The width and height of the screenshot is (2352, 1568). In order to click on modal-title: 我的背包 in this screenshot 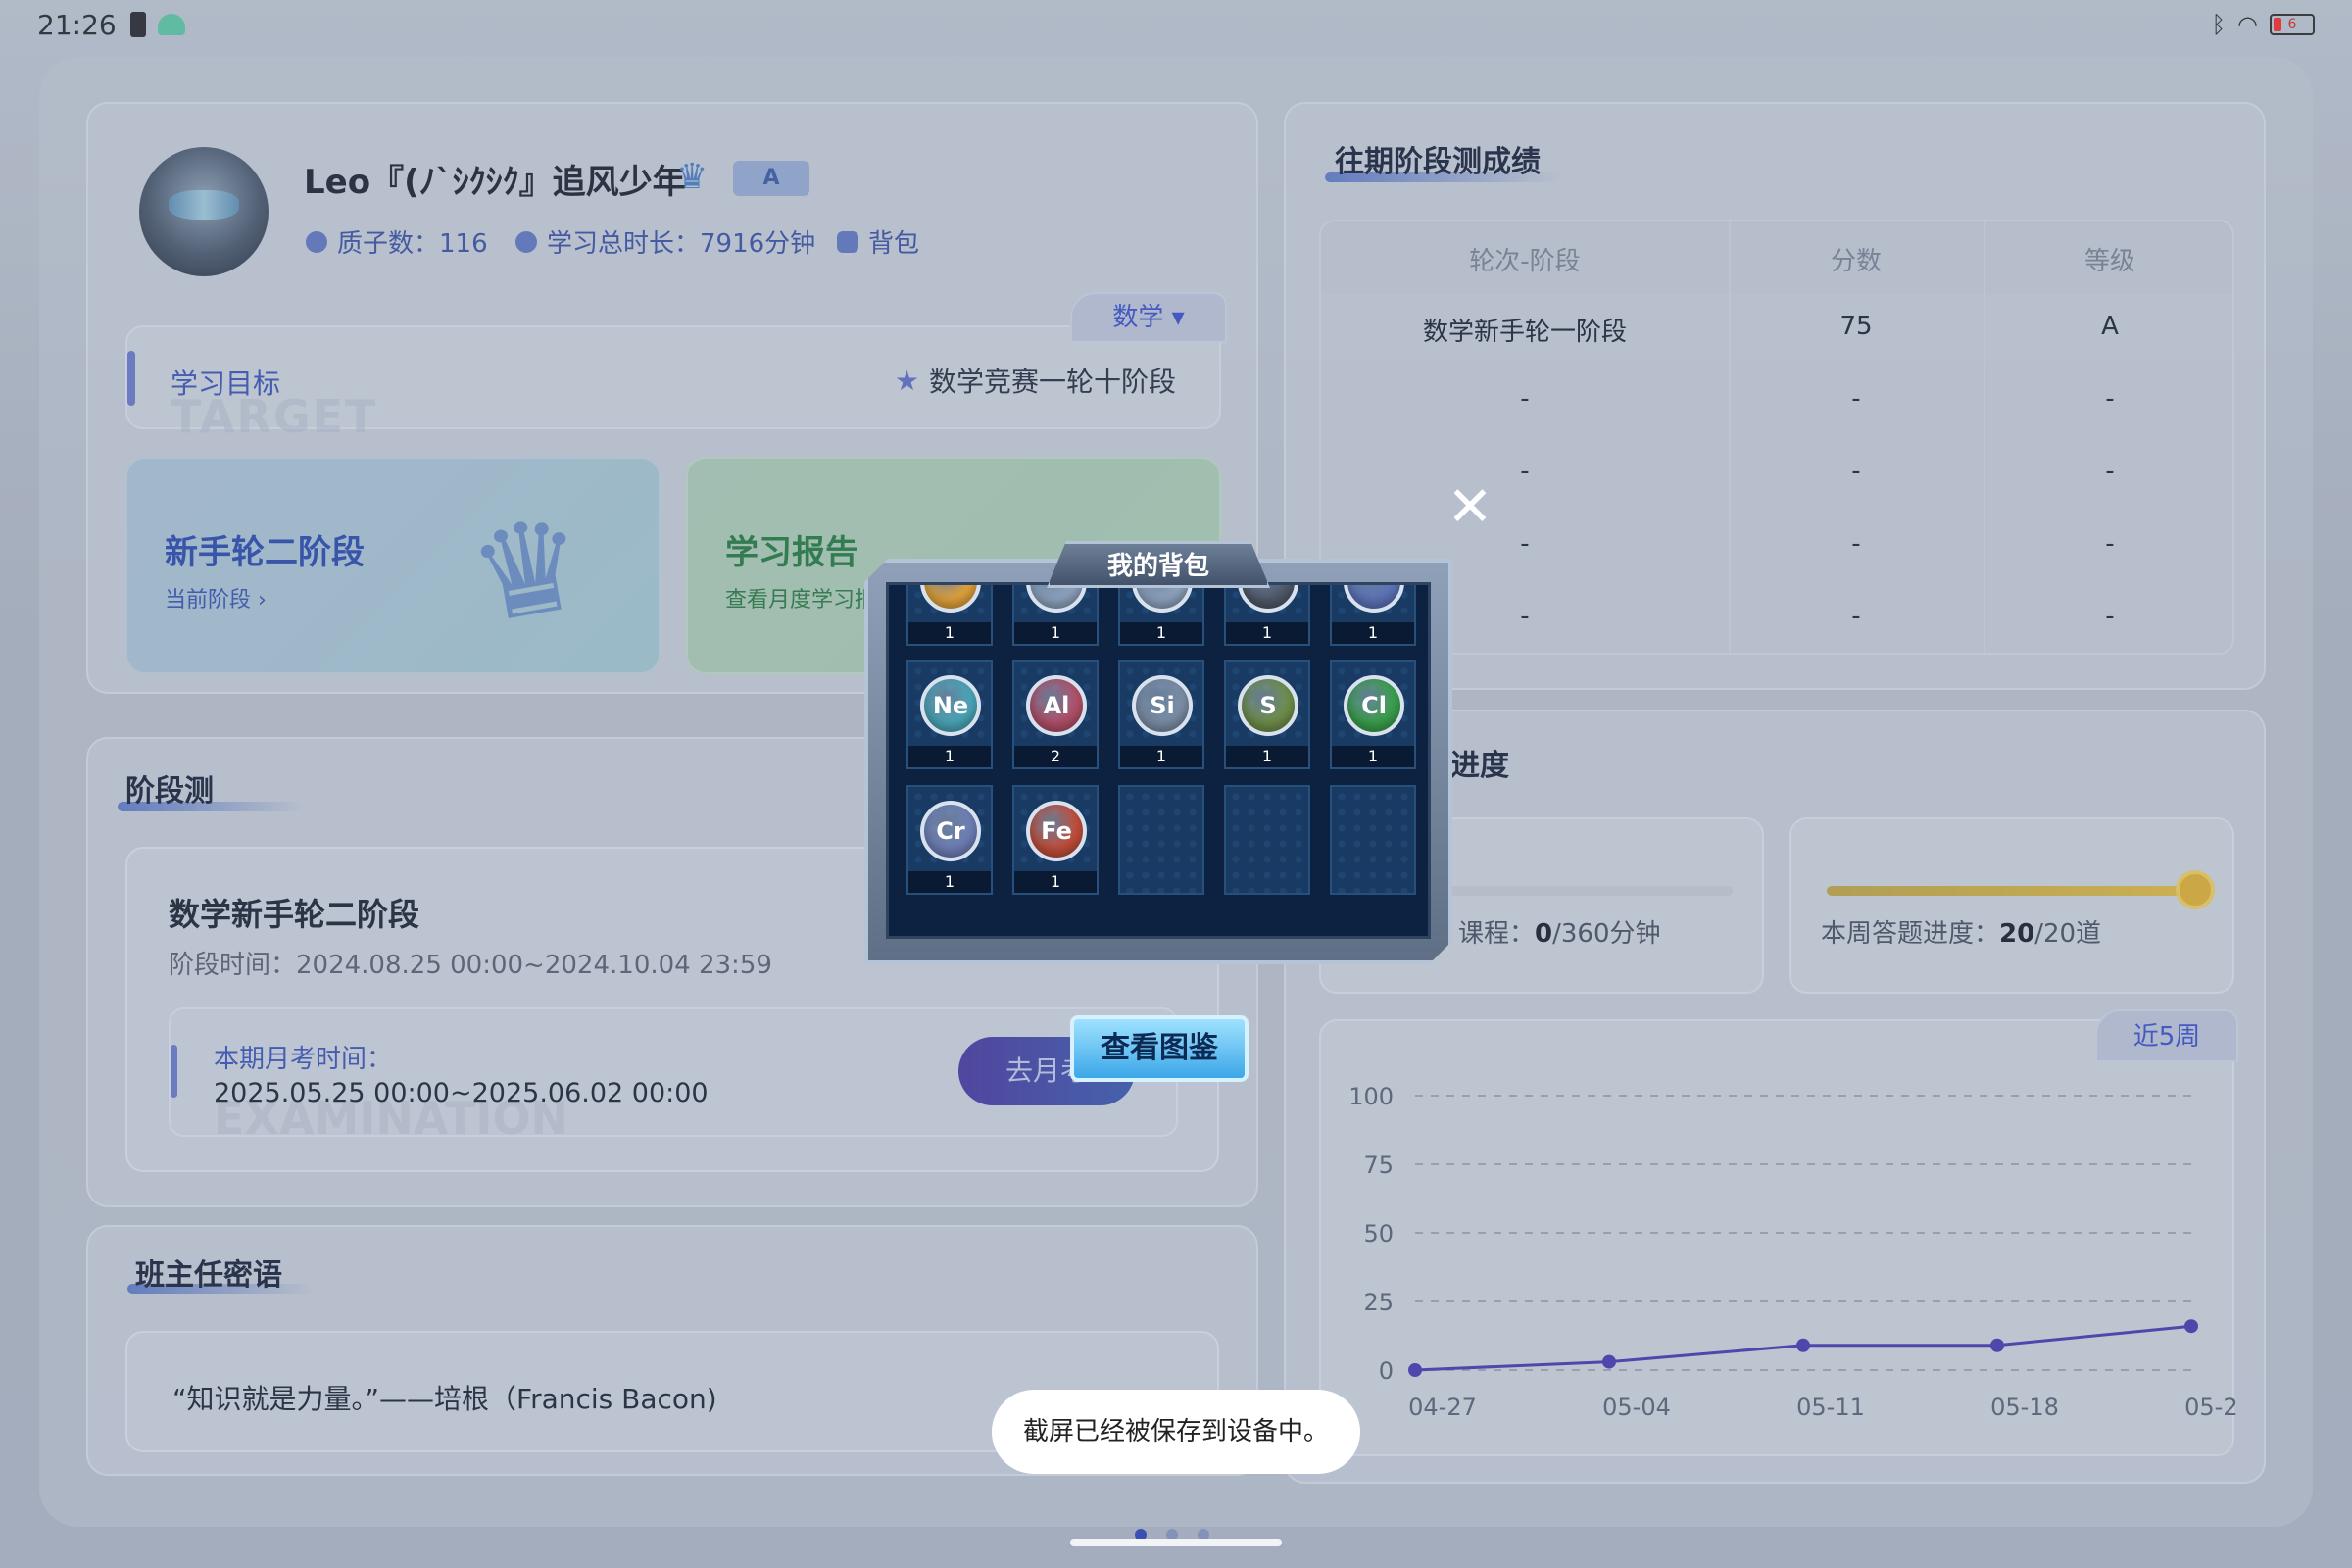, I will do `click(1158, 564)`.